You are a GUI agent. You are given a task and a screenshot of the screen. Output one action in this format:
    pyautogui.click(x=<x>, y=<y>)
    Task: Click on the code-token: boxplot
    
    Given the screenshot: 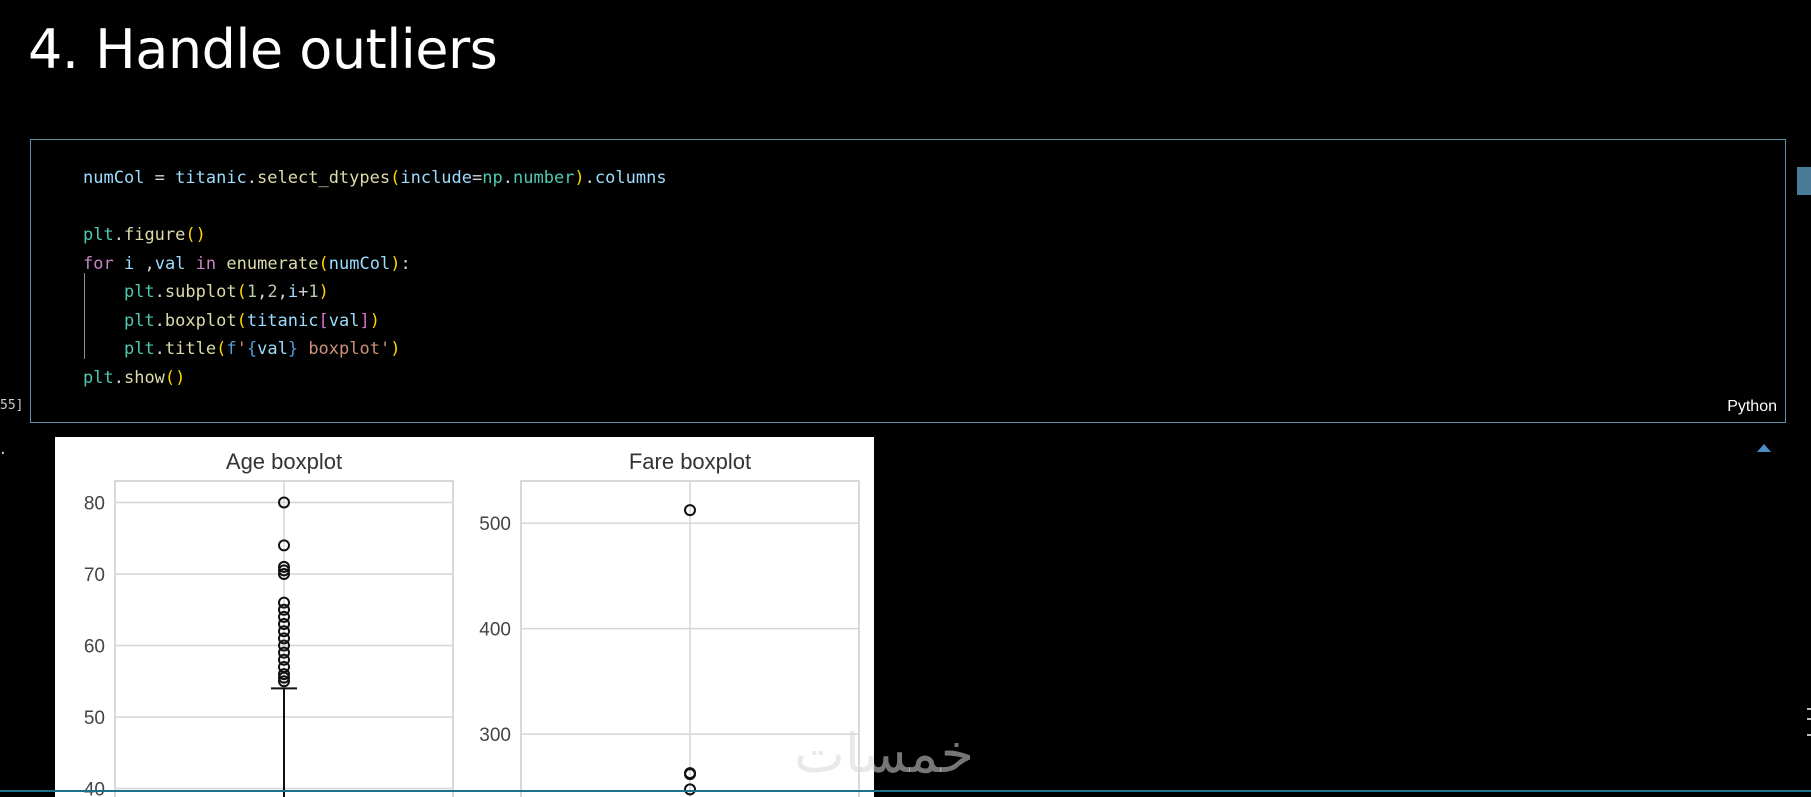 What is the action you would take?
    pyautogui.click(x=200, y=320)
    